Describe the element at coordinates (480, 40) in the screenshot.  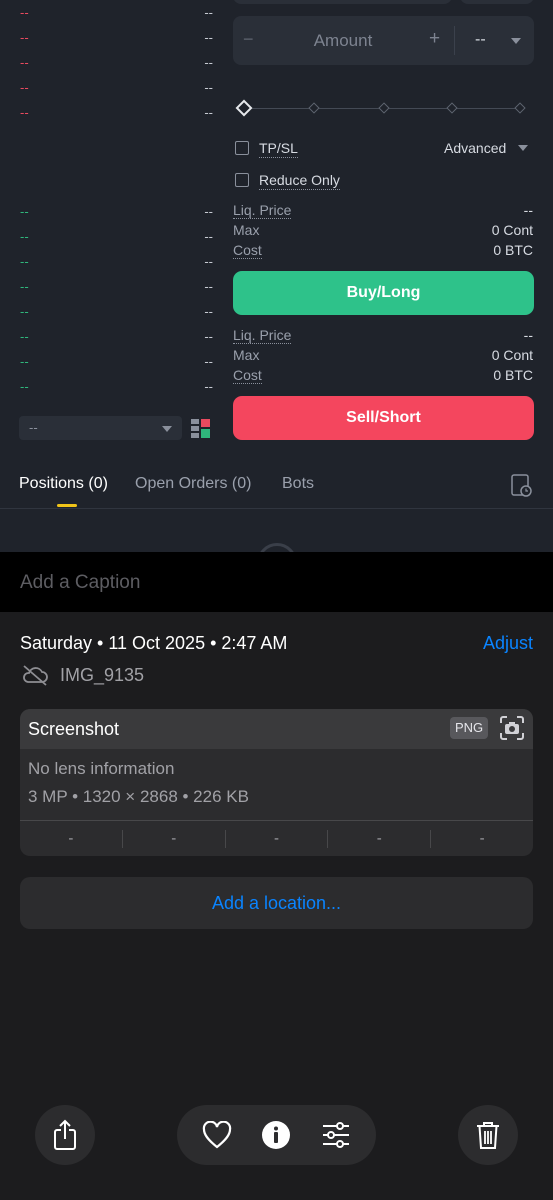
I see `unit-select-value: --` at that location.